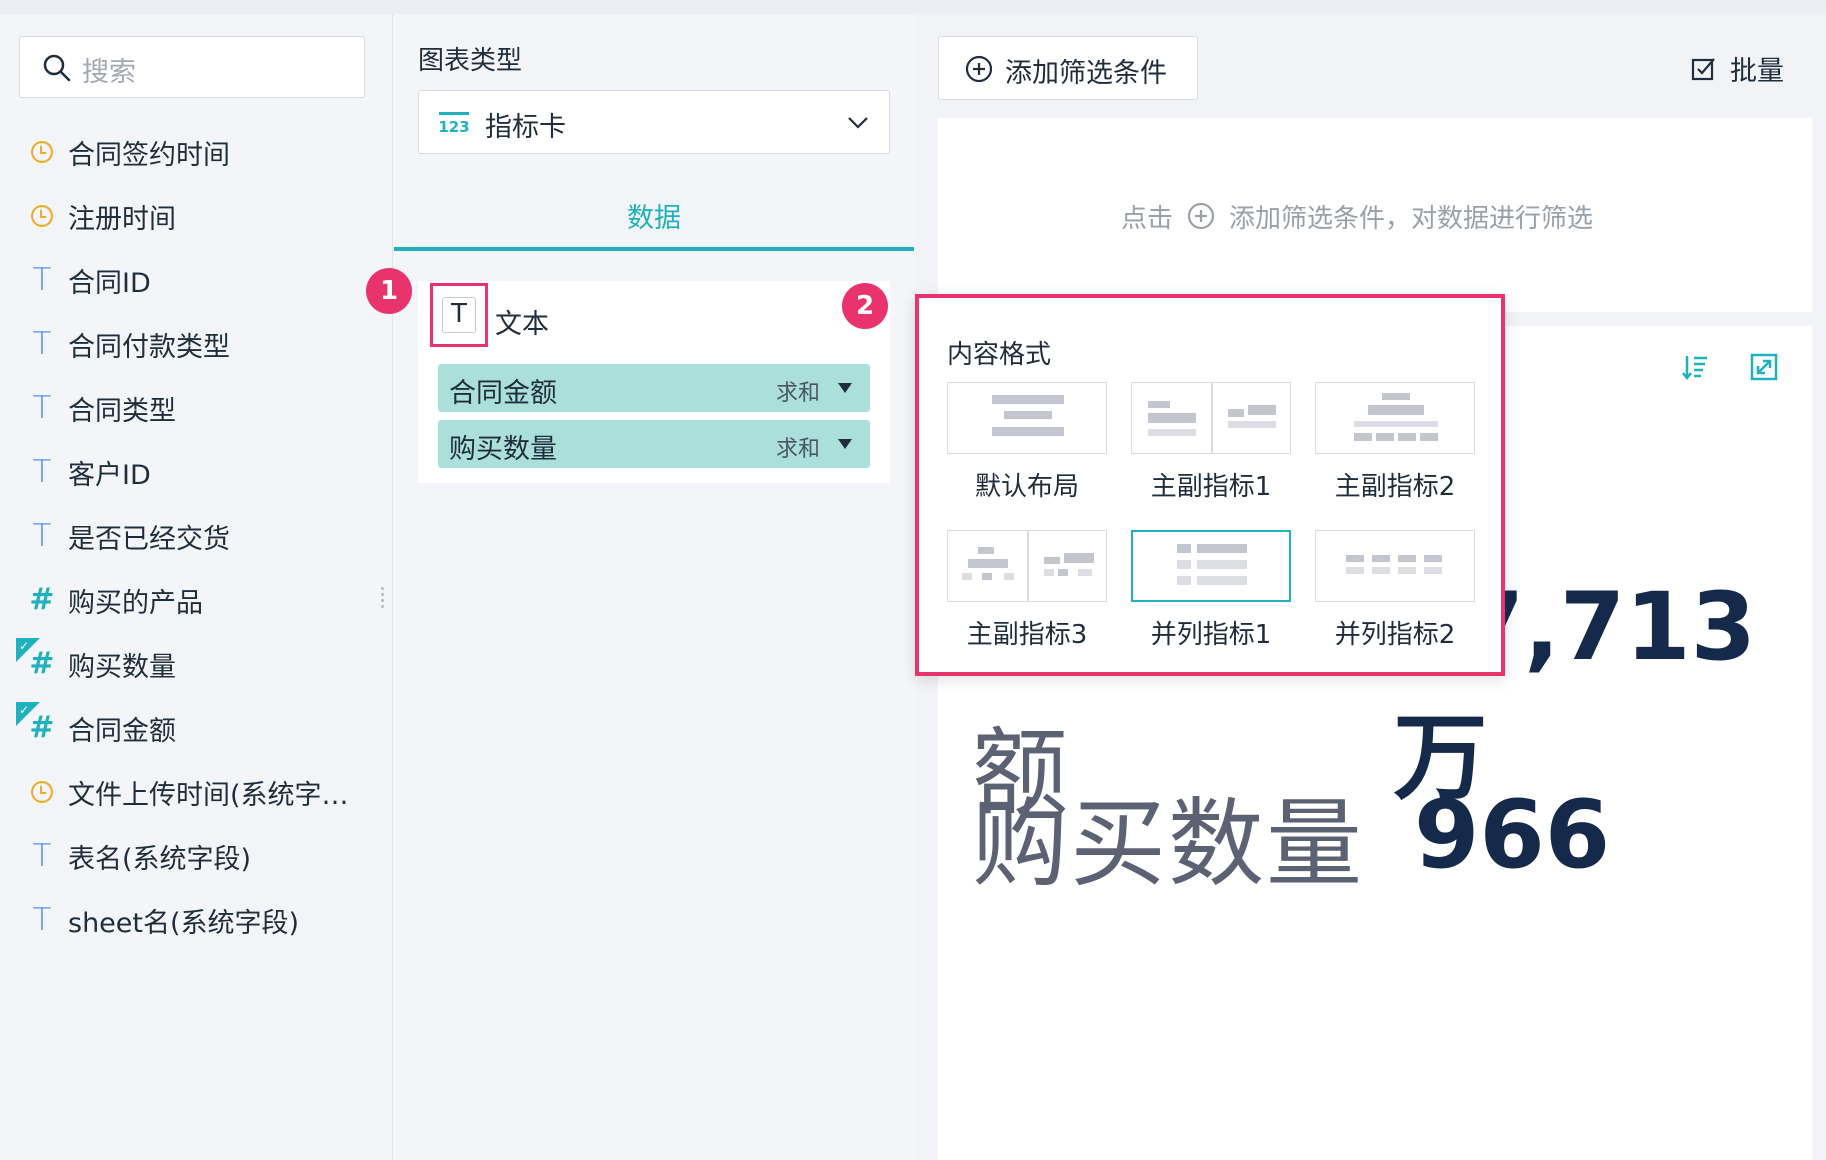 The width and height of the screenshot is (1826, 1160). I want to click on batch-label: 批量, so click(1757, 71).